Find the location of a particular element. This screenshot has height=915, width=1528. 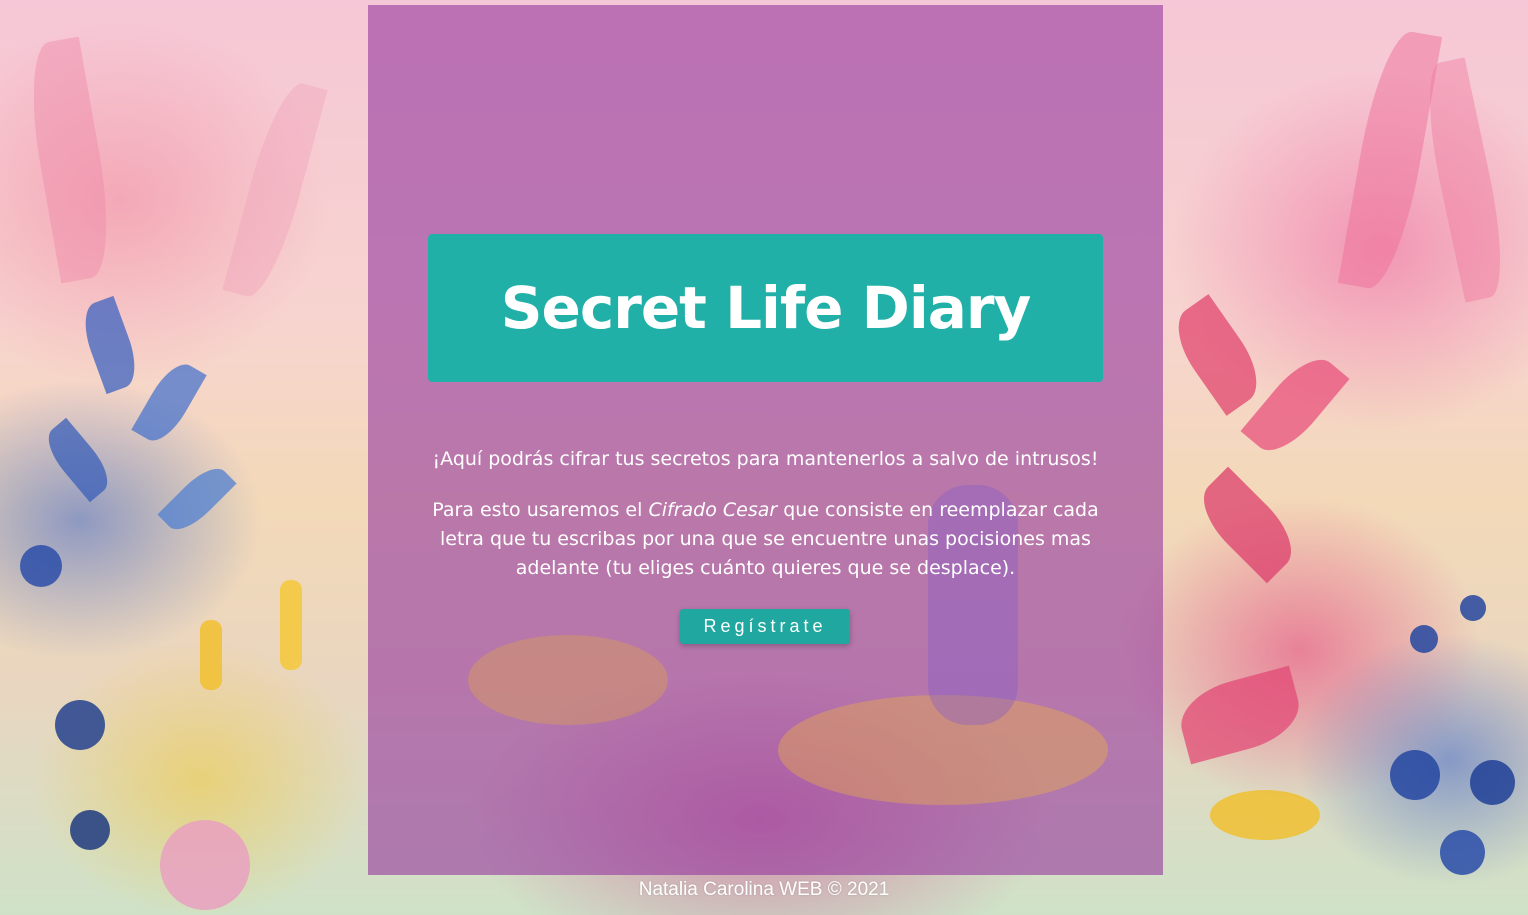

title-banner: Secret Life Diary is located at coordinates (765, 308).